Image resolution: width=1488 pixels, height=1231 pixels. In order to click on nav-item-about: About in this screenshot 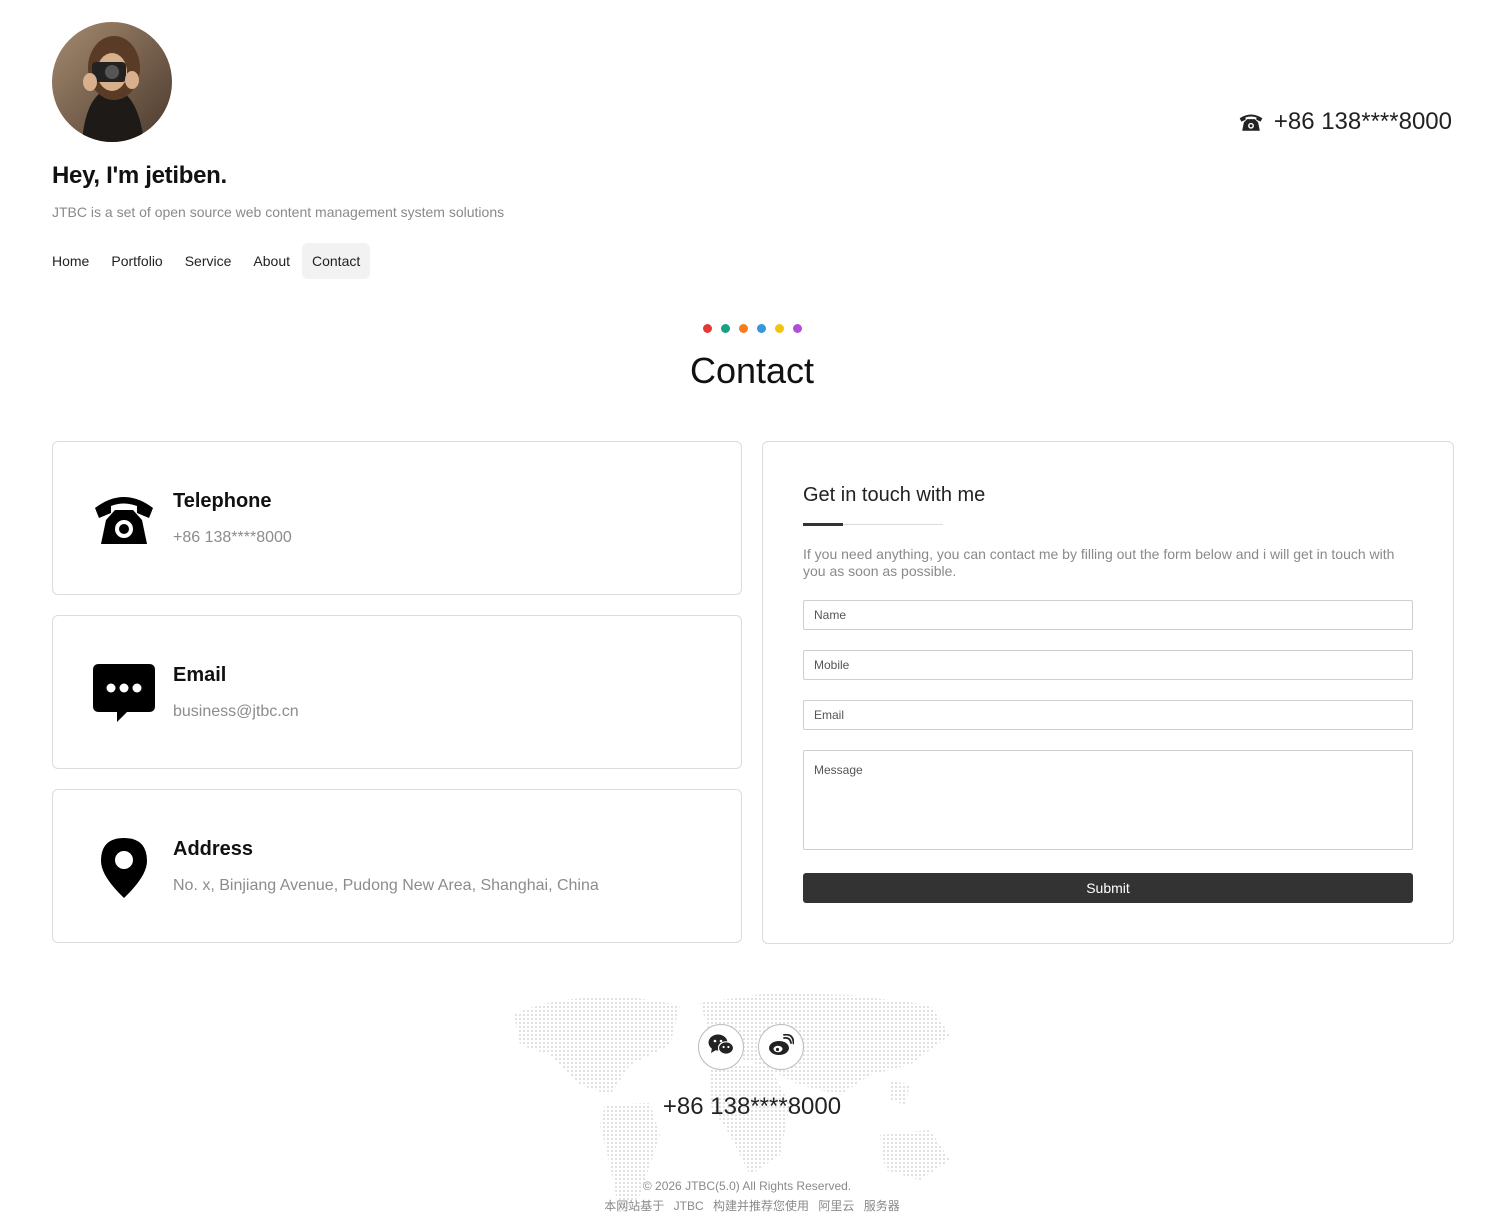, I will do `click(271, 261)`.